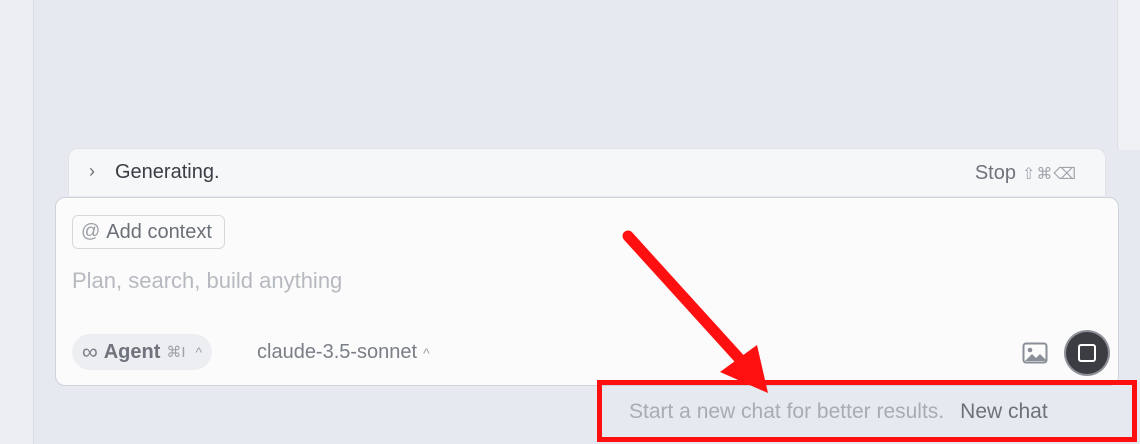 The height and width of the screenshot is (444, 1140). Describe the element at coordinates (92, 171) in the screenshot. I see `chevron-right-icon: ›` at that location.